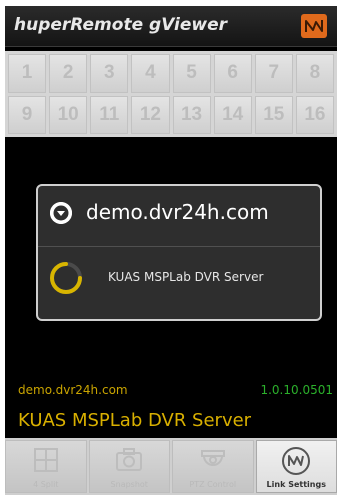  Describe the element at coordinates (177, 212) in the screenshot. I see `dialog-title: demo.dvr24h.com` at that location.